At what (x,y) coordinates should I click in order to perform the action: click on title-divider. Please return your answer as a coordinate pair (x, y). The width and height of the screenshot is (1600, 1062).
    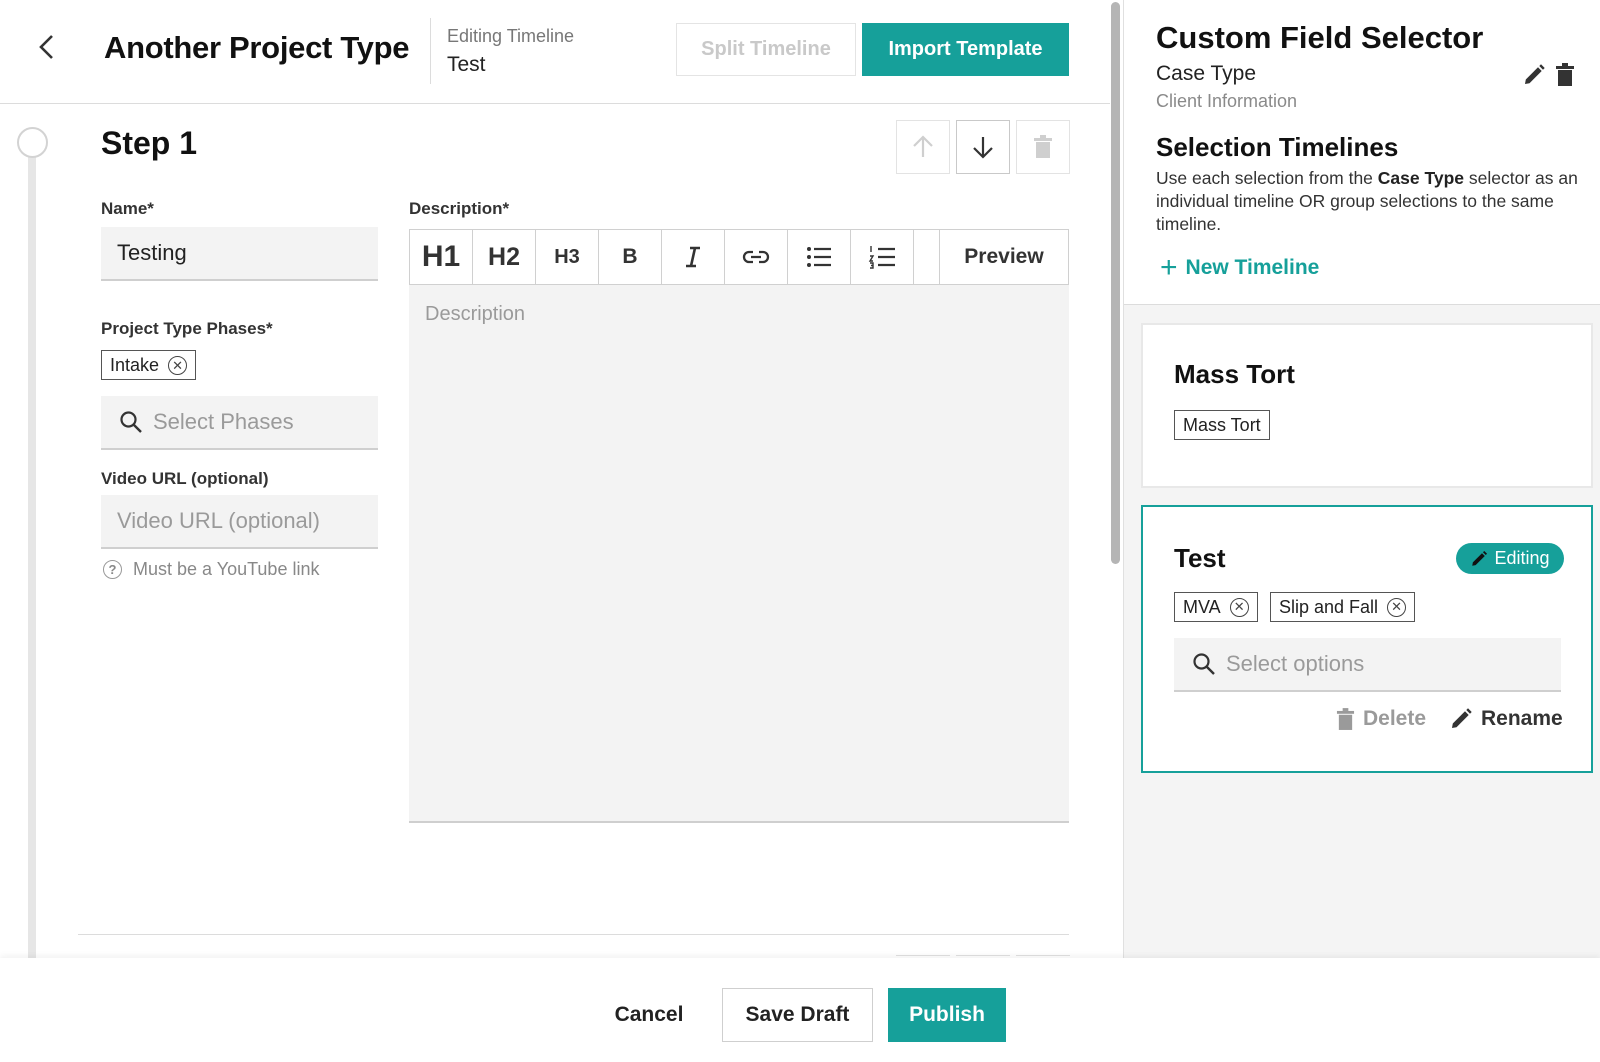
    Looking at the image, I should click on (430, 51).